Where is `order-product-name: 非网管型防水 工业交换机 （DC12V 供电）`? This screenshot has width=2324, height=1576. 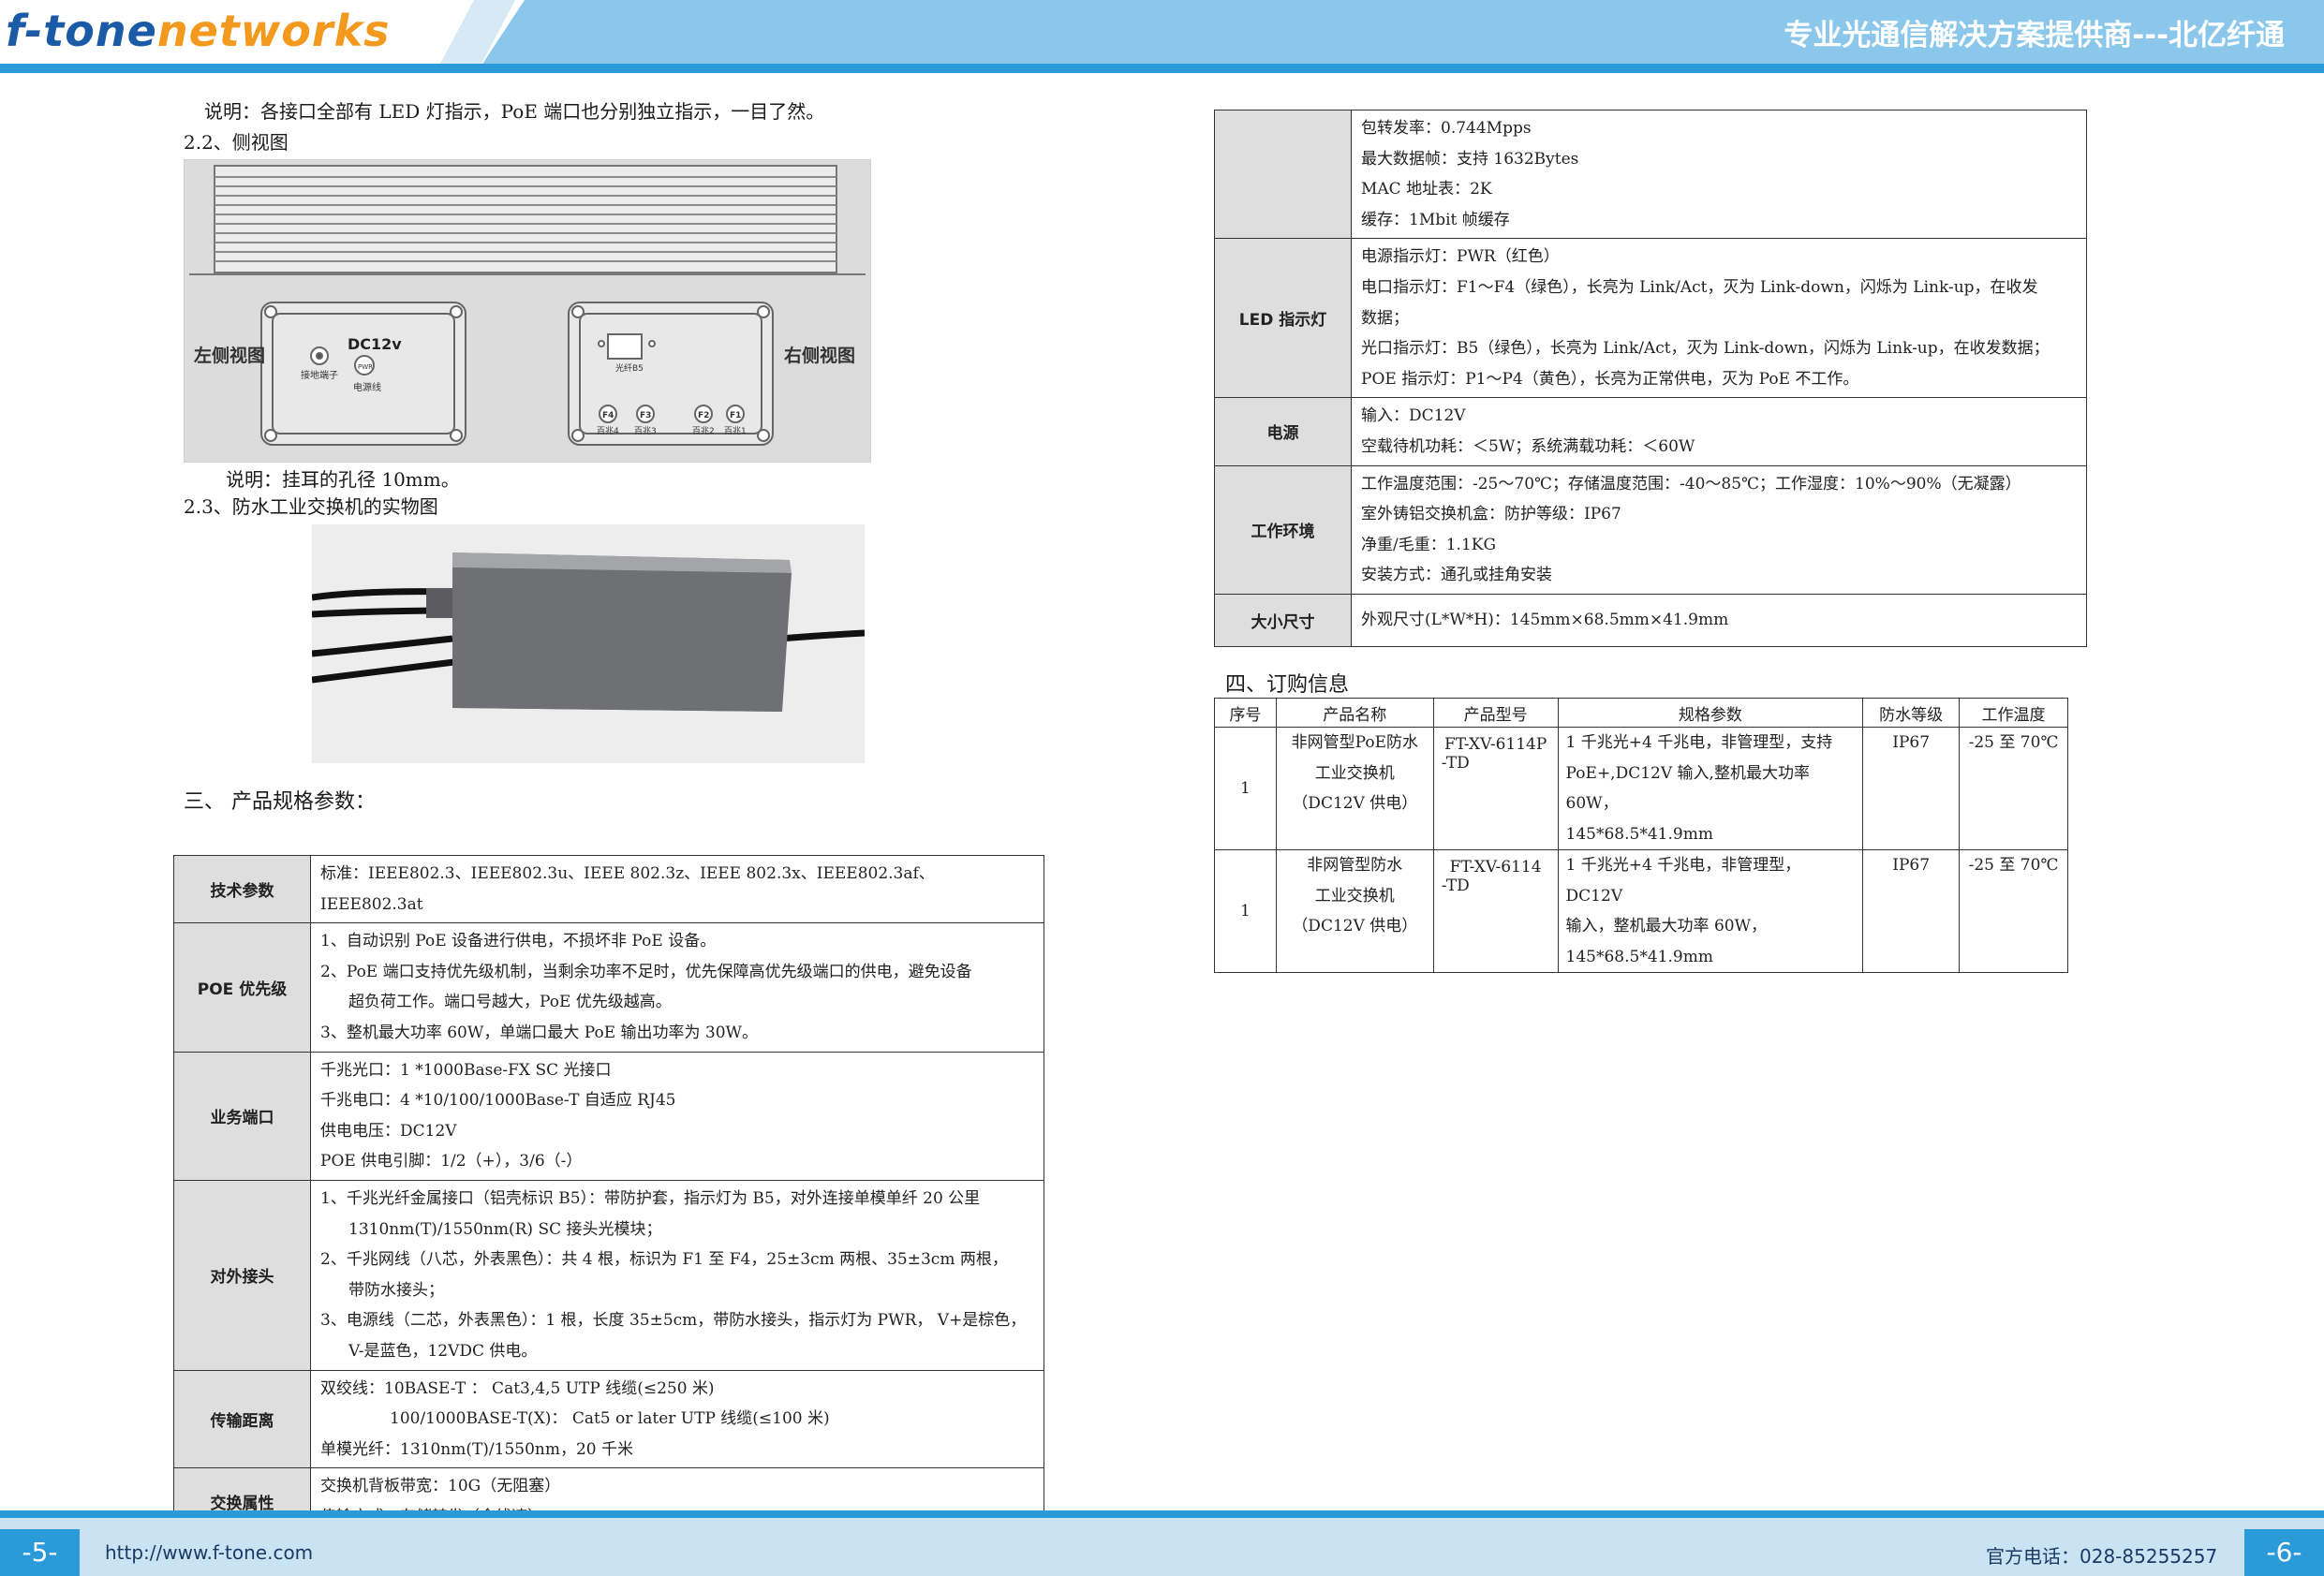 order-product-name: 非网管型防水 工业交换机 （DC12V 供电） is located at coordinates (1355, 911).